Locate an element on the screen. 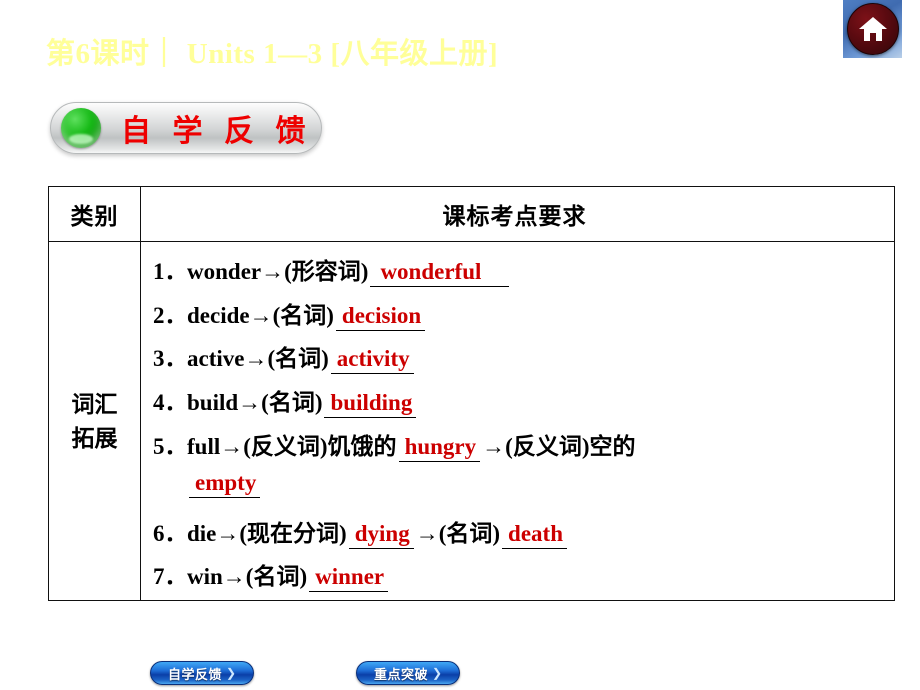 The width and height of the screenshot is (920, 690). table-category-cell: 词汇 拓展 is located at coordinates (95, 421).